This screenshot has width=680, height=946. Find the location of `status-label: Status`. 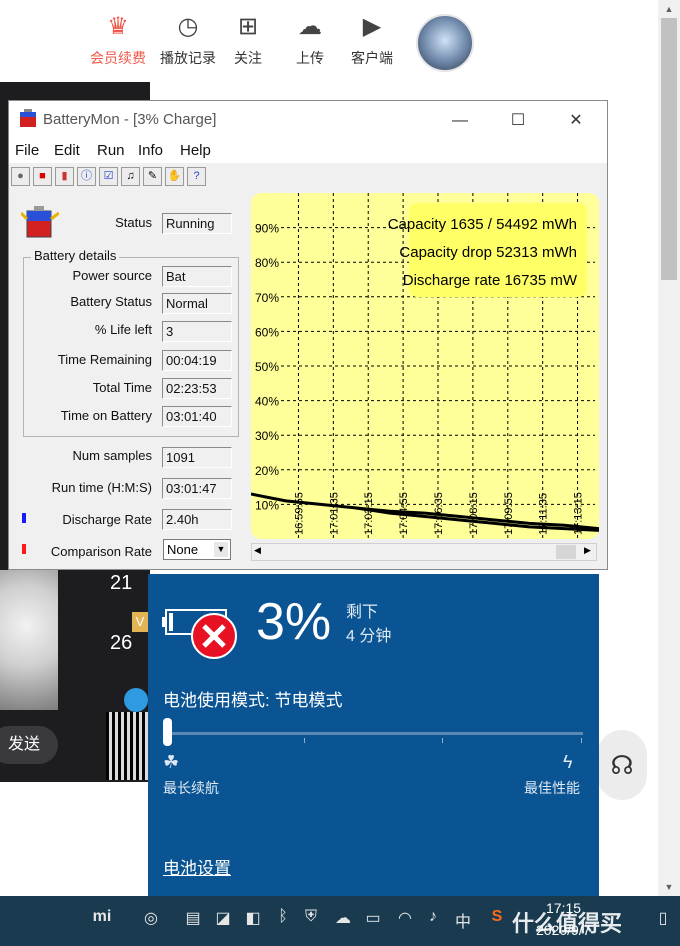

status-label: Status is located at coordinates (133, 222).